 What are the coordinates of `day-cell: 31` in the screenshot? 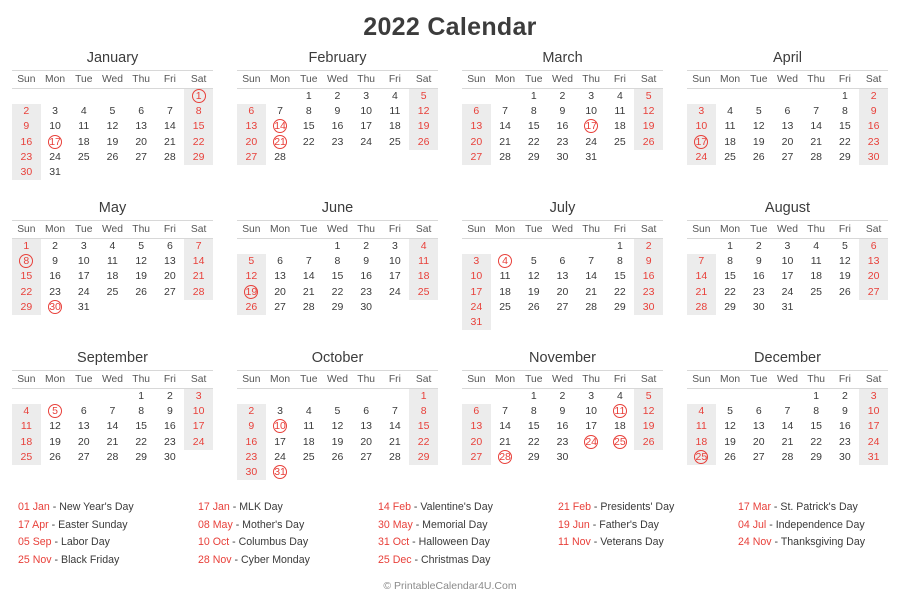 It's located at (476, 323).